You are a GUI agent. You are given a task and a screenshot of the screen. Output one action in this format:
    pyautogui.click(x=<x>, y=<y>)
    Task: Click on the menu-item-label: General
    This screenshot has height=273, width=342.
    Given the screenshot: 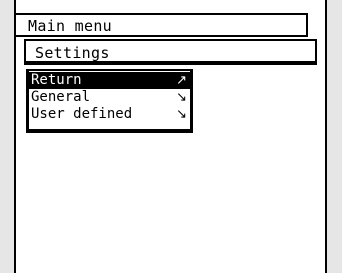 What is the action you would take?
    pyautogui.click(x=61, y=97)
    